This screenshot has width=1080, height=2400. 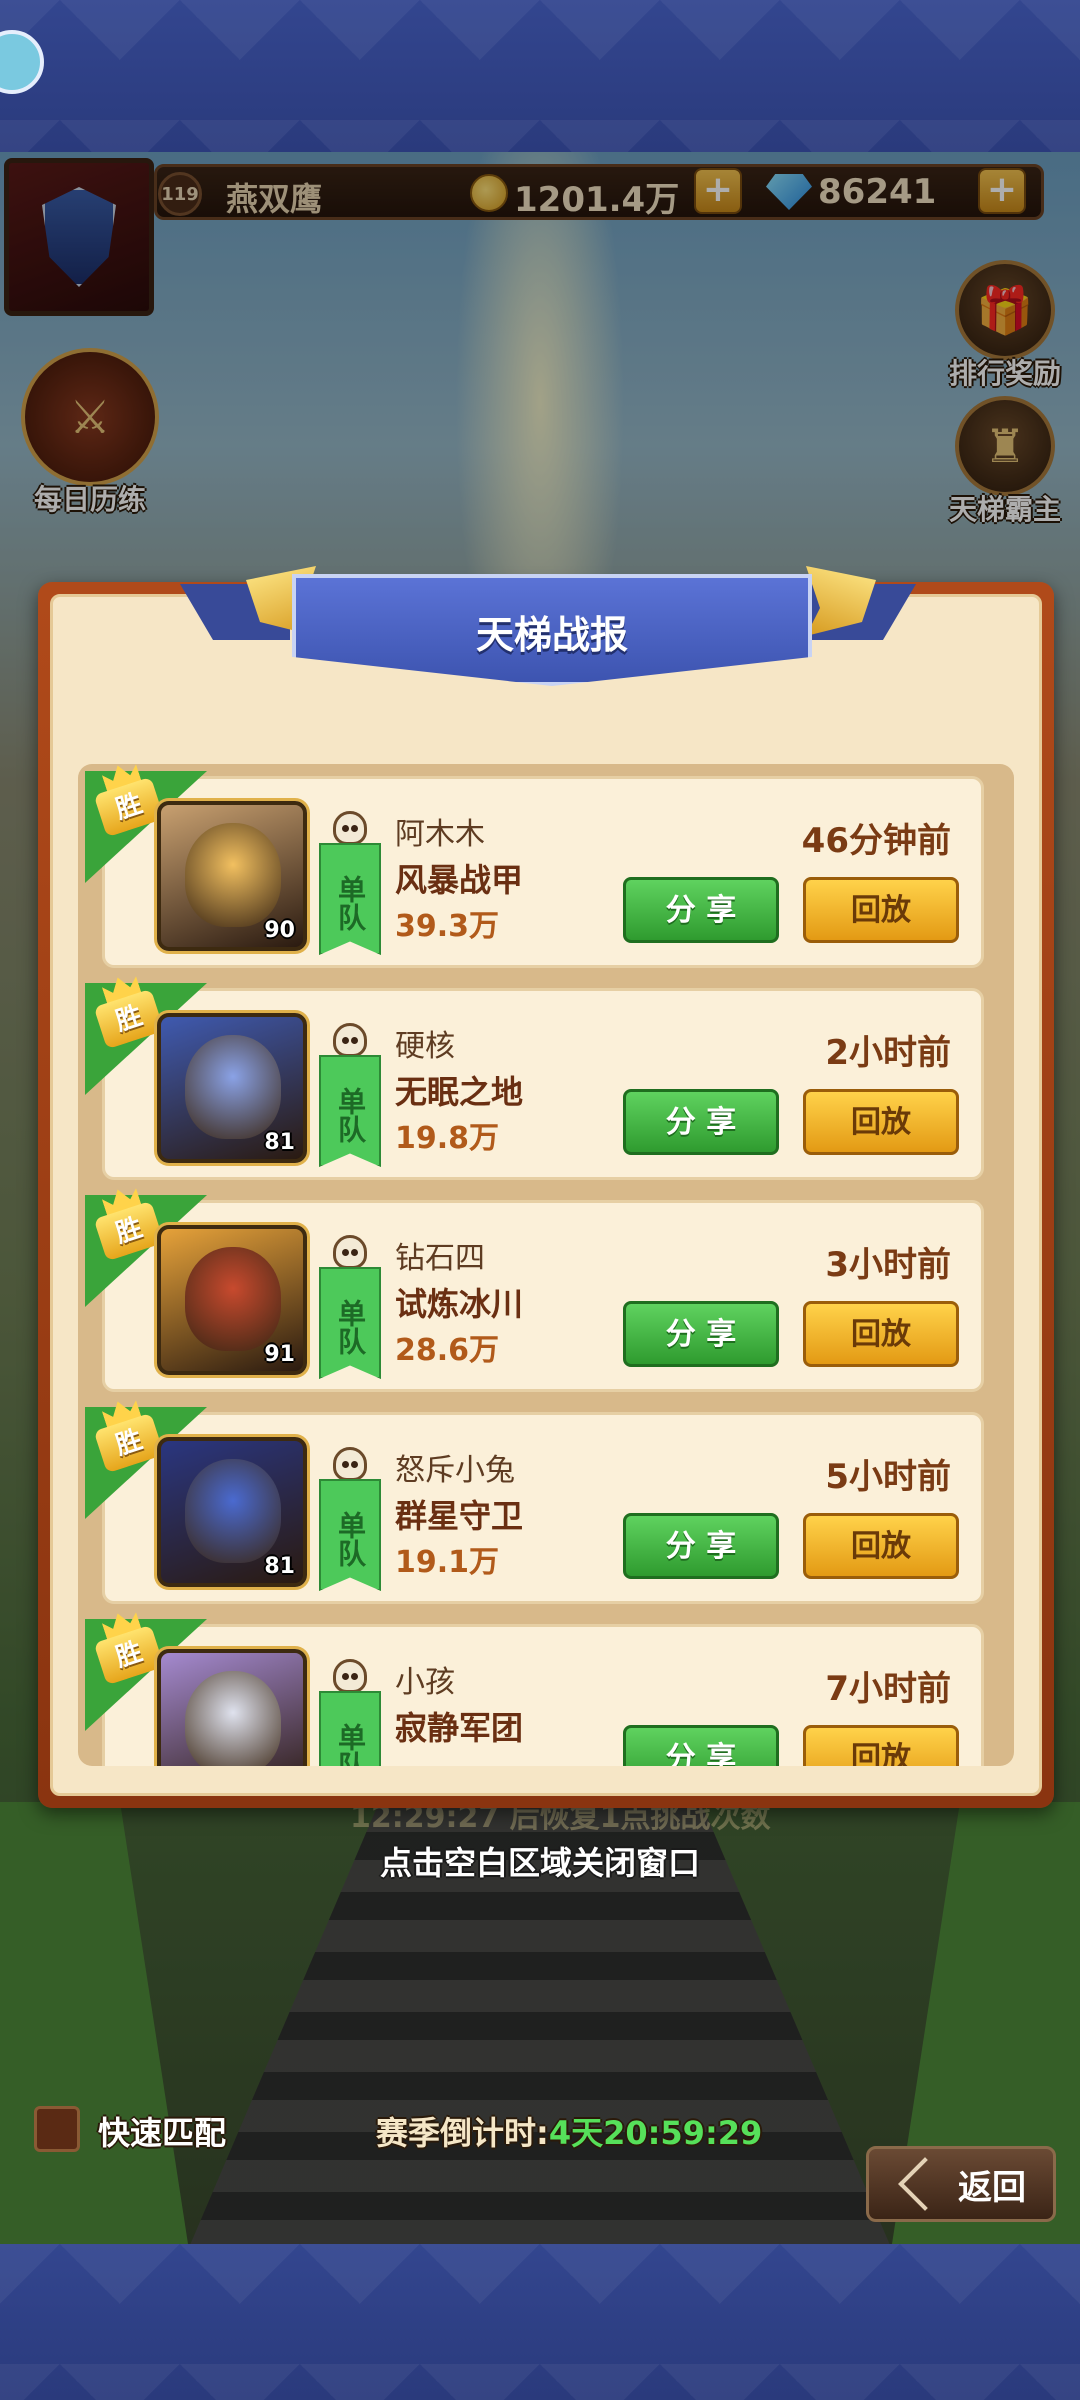 What do you see at coordinates (551, 635) in the screenshot?
I see `modal-title: 天梯战报` at bounding box center [551, 635].